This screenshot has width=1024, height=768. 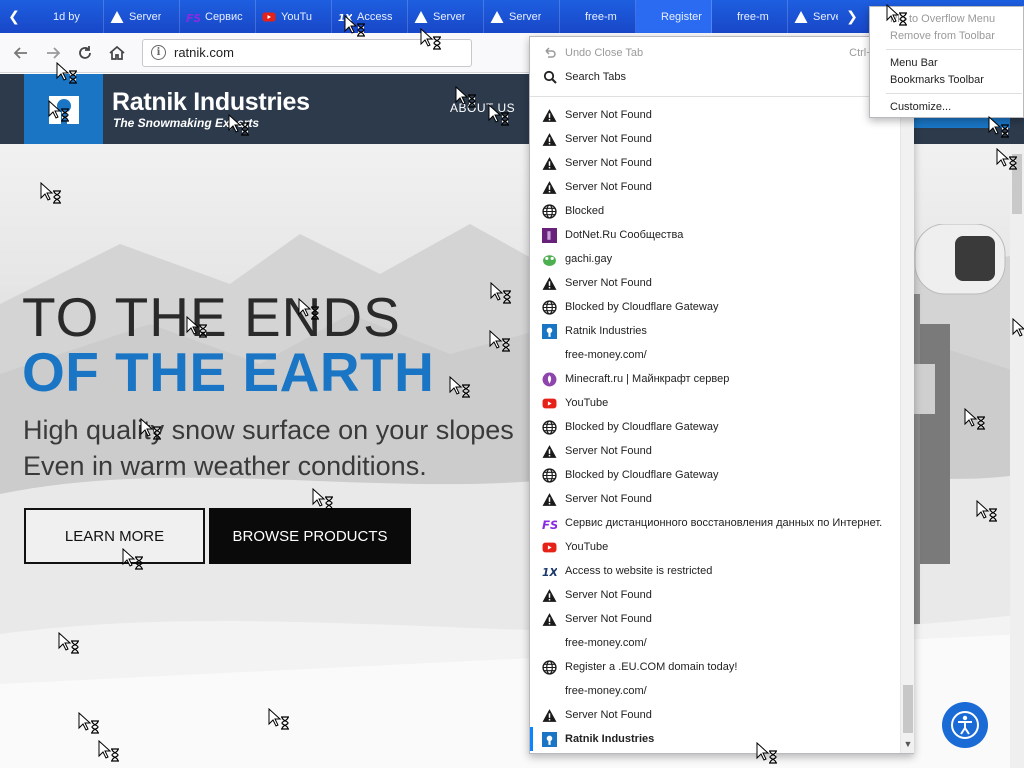 I want to click on hero-heading-line2: OF THE EARTH, so click(x=228, y=372).